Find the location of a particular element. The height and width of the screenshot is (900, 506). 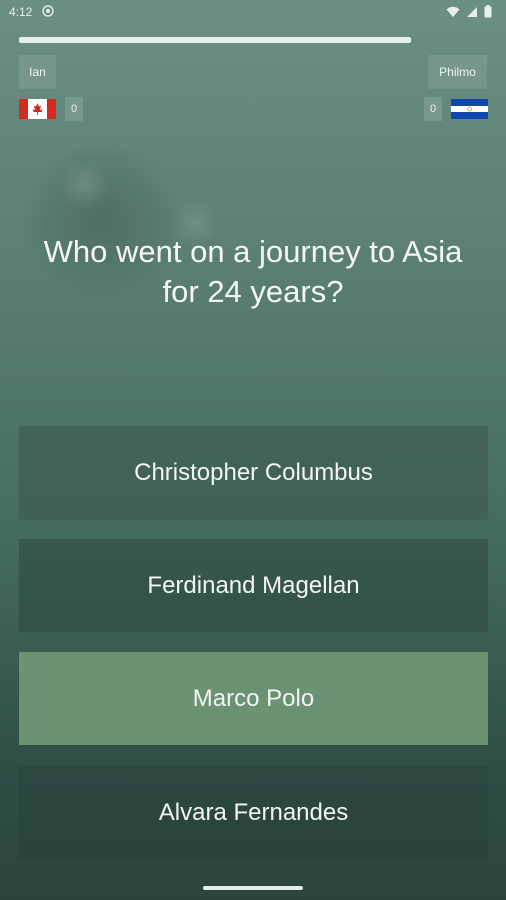

timer-progress-bar is located at coordinates (215, 40).